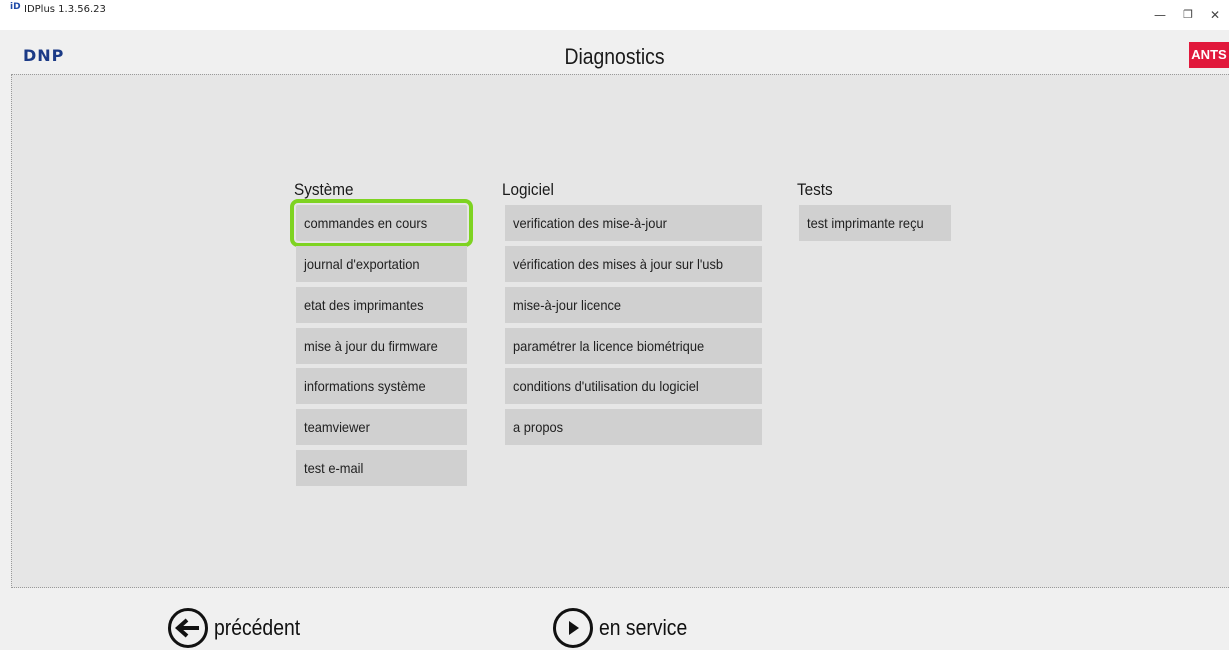 The image size is (1229, 650). I want to click on maximize-button: ❐, so click(1188, 15).